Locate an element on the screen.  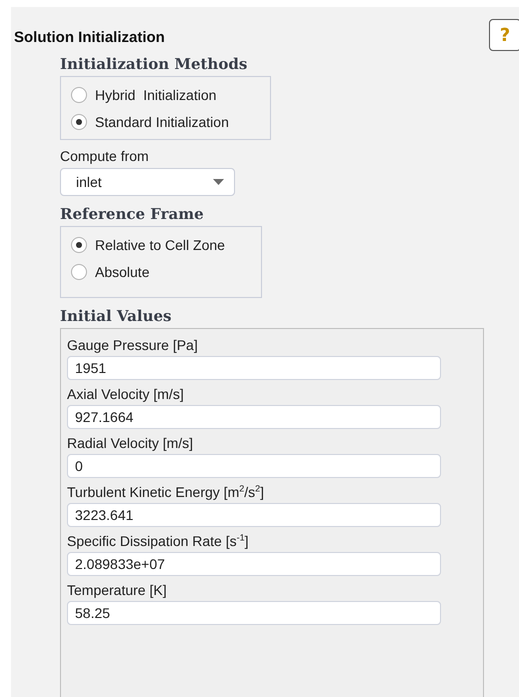
input-field: 3223.641 is located at coordinates (254, 515).